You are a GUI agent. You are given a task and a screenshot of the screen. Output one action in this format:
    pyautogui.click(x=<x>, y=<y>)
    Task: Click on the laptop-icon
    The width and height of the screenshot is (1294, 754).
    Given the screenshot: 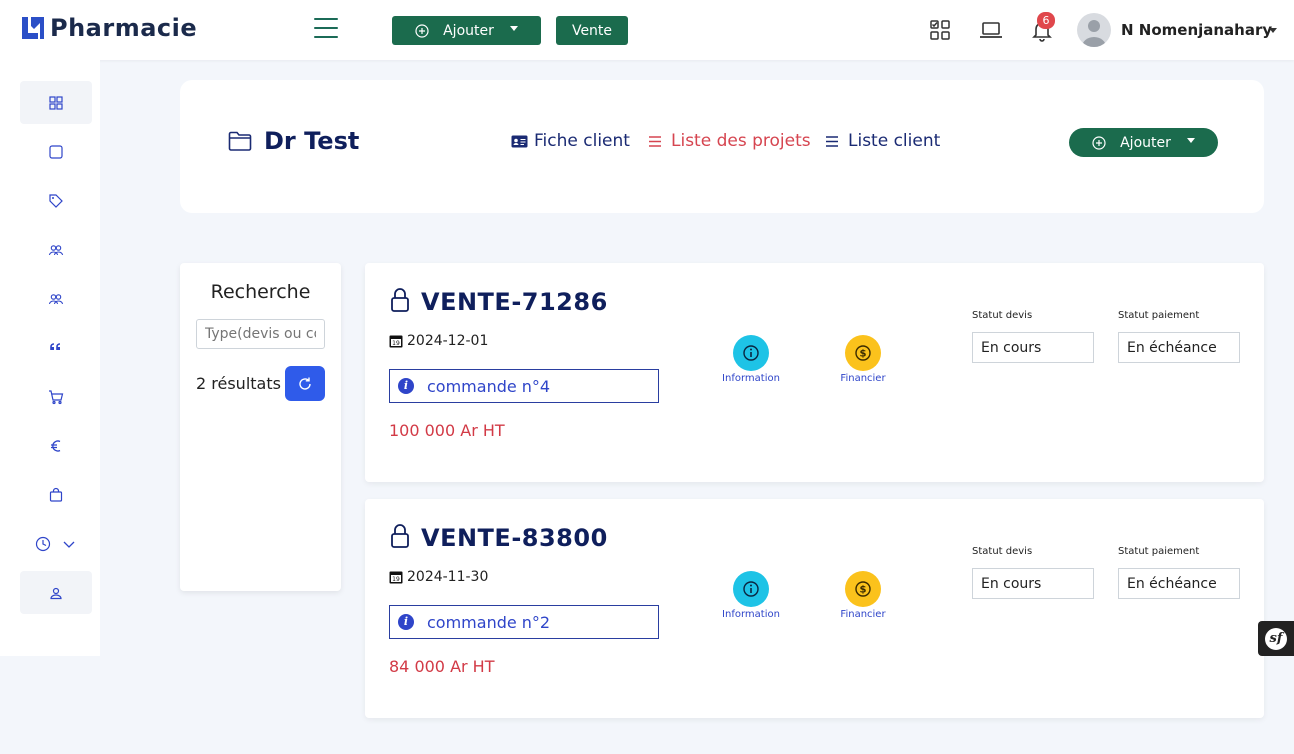 What is the action you would take?
    pyautogui.click(x=991, y=30)
    